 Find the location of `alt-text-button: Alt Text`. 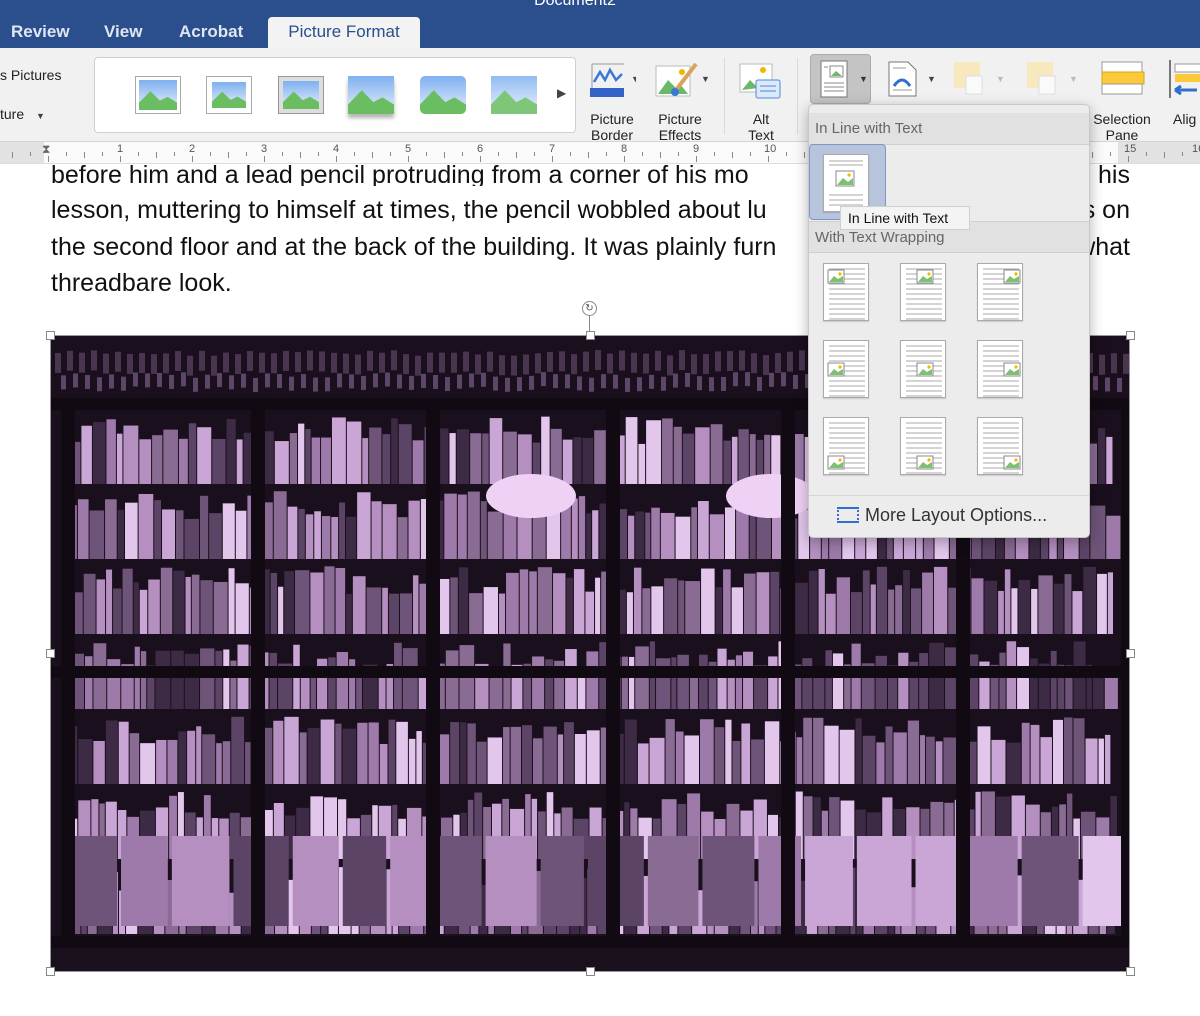

alt-text-button: Alt Text is located at coordinates (761, 101).